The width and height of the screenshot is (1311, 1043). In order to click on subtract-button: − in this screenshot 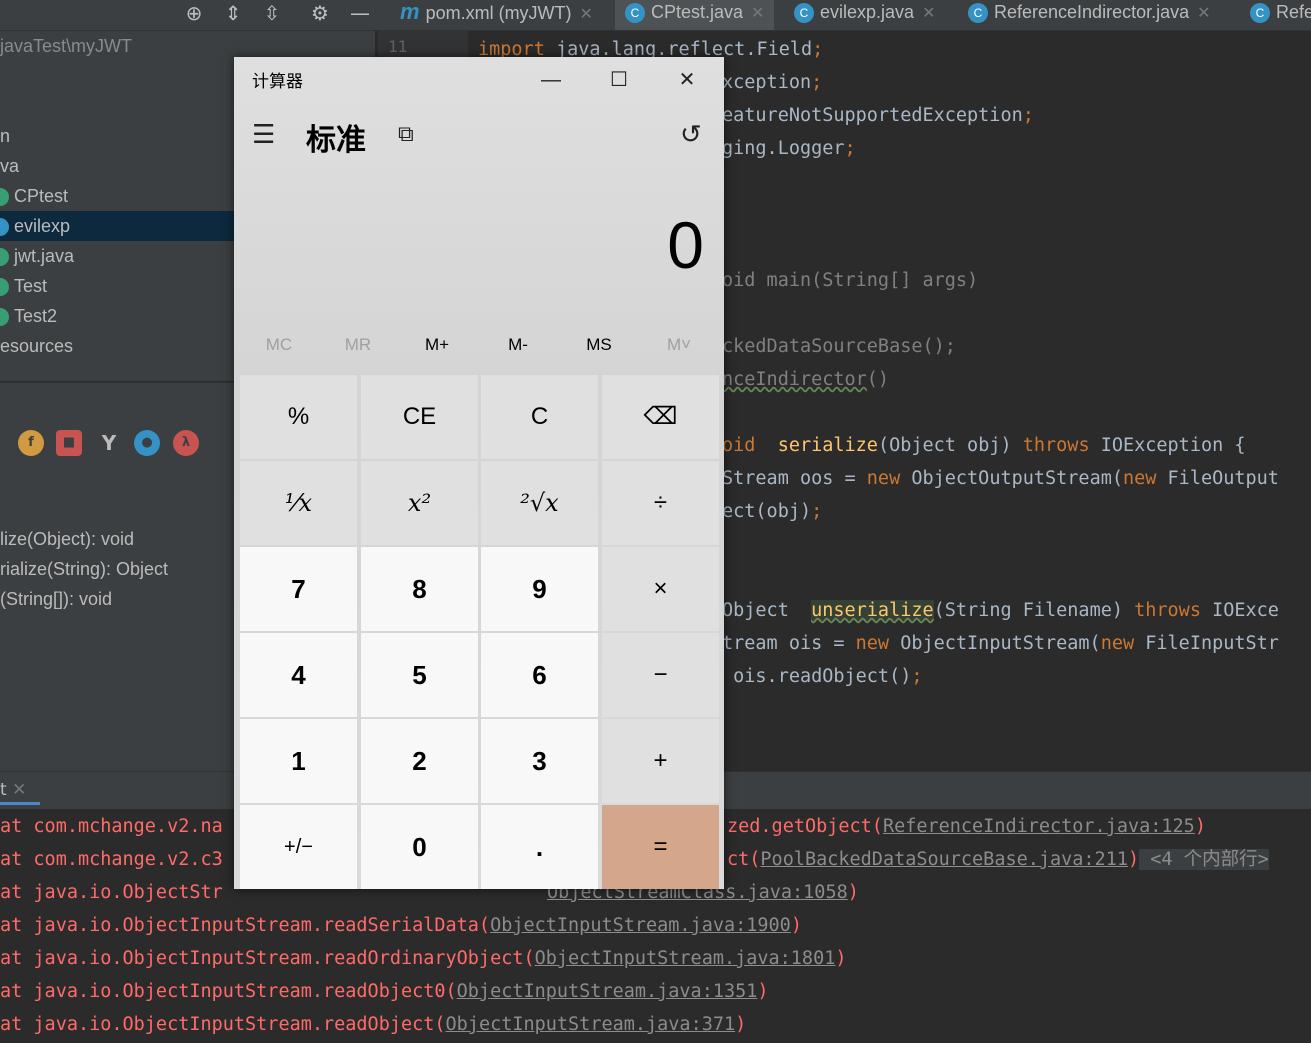, I will do `click(660, 675)`.